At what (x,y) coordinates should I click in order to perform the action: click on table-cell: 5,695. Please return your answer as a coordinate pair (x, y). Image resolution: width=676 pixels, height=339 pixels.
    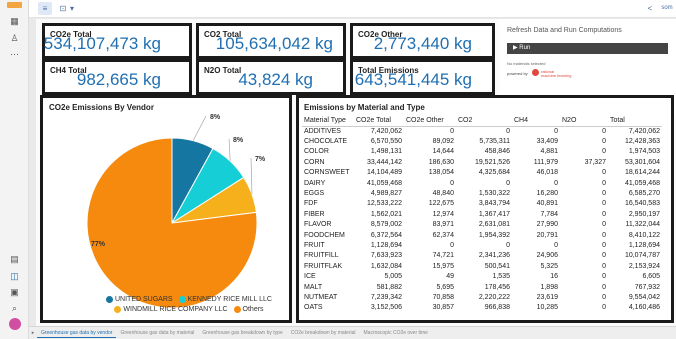
    Looking at the image, I should click on (445, 287).